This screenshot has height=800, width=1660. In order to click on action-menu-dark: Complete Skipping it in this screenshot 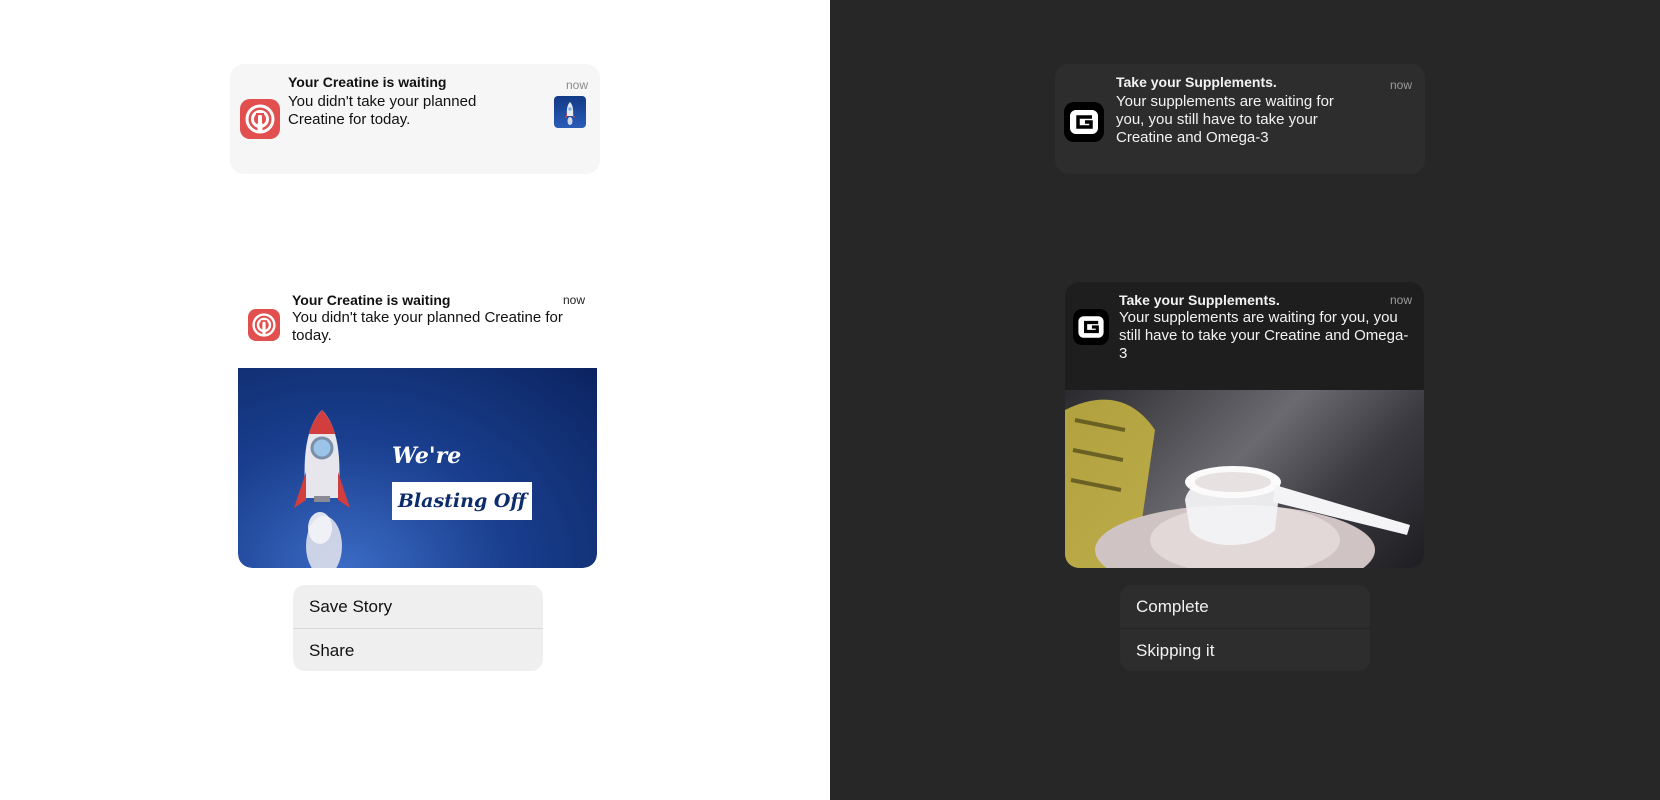, I will do `click(1245, 628)`.